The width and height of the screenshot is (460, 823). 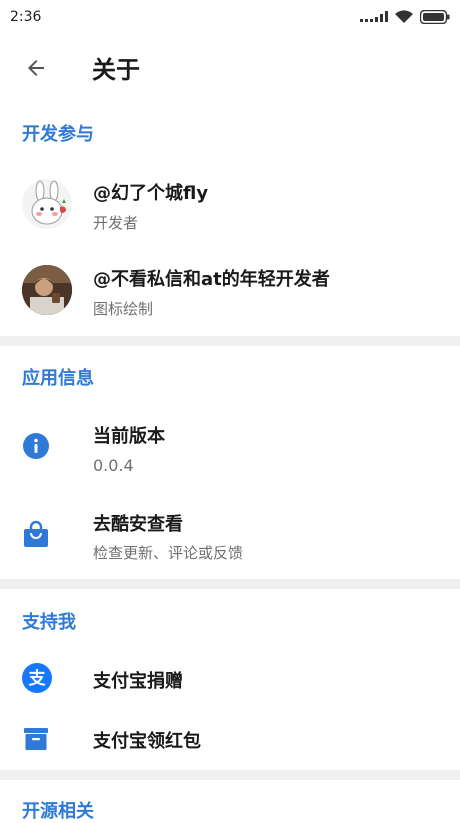 I want to click on rabbit-avatar, so click(x=47, y=204).